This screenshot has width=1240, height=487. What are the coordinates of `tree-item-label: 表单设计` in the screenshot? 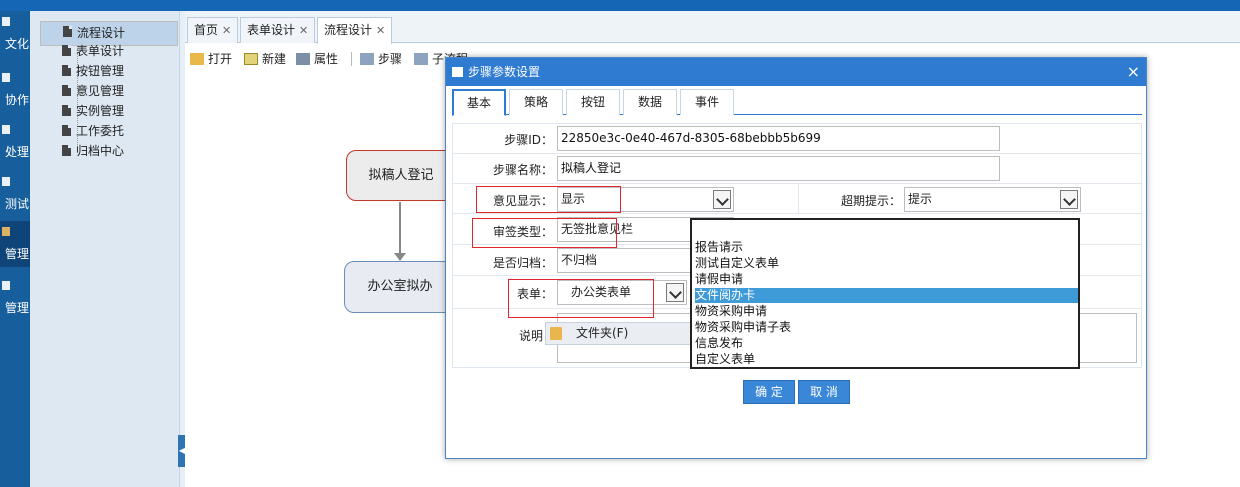 It's located at (100, 51).